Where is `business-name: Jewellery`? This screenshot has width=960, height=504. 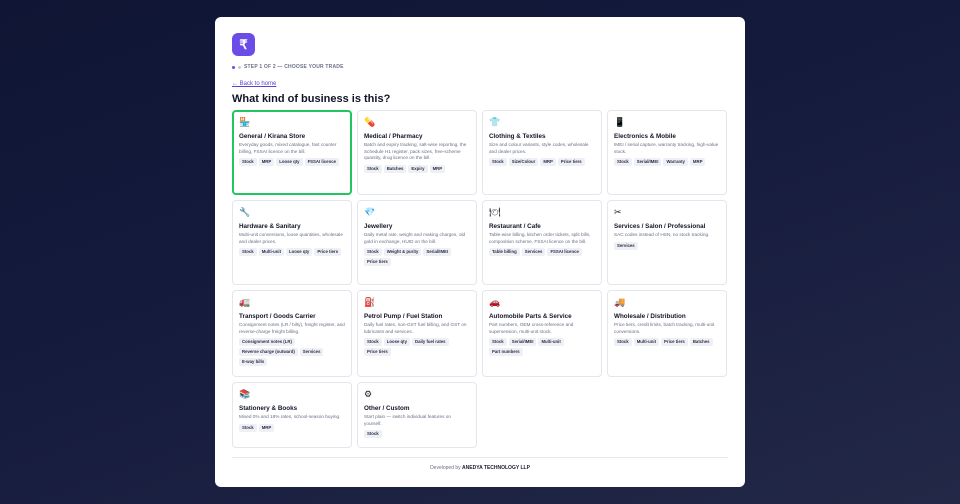
business-name: Jewellery is located at coordinates (378, 226).